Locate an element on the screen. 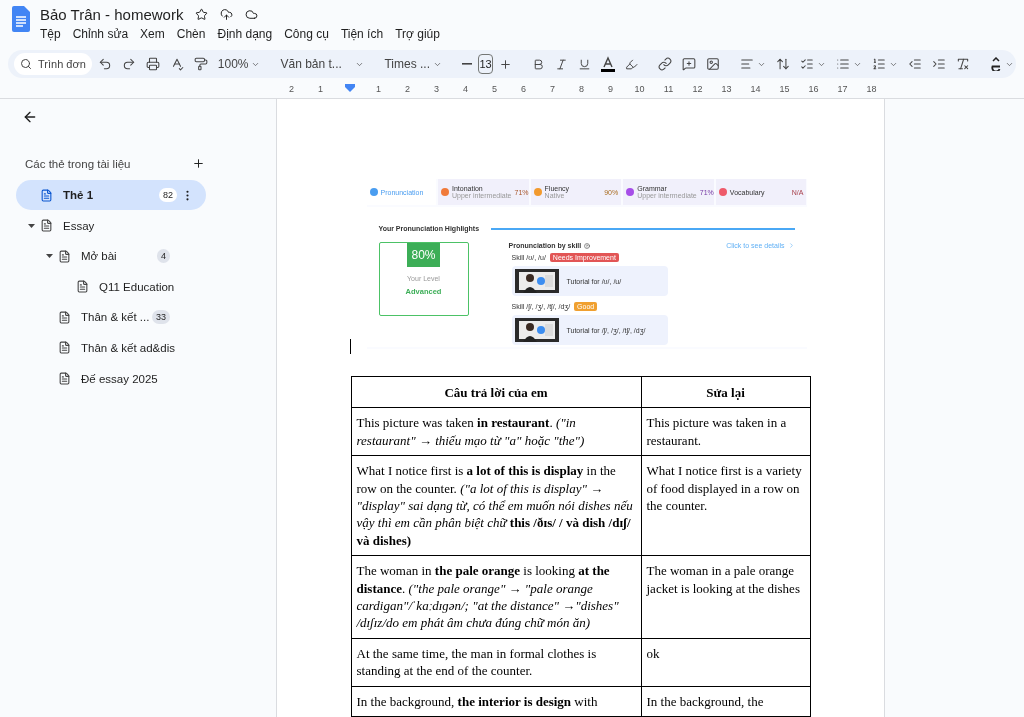  column-header: Câu trả lời của em is located at coordinates (496, 392).